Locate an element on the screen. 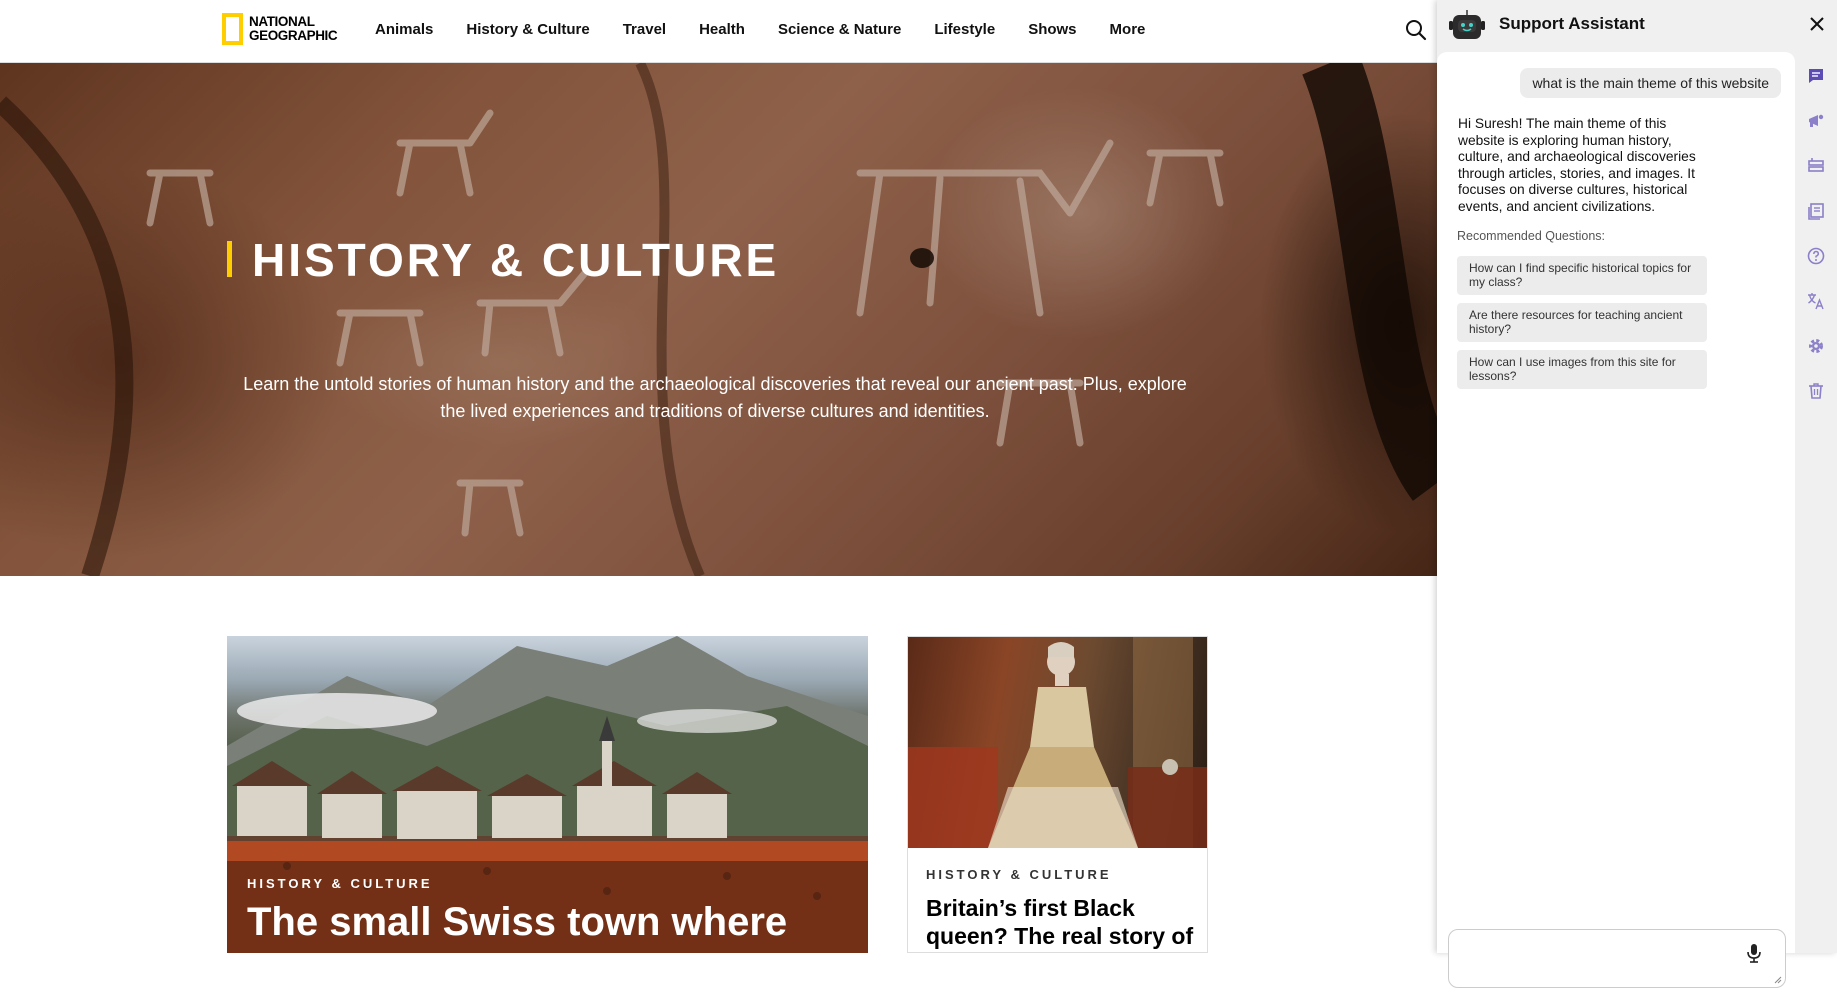 This screenshot has width=1837, height=988. logo-line-1: NATIONAL is located at coordinates (282, 21).